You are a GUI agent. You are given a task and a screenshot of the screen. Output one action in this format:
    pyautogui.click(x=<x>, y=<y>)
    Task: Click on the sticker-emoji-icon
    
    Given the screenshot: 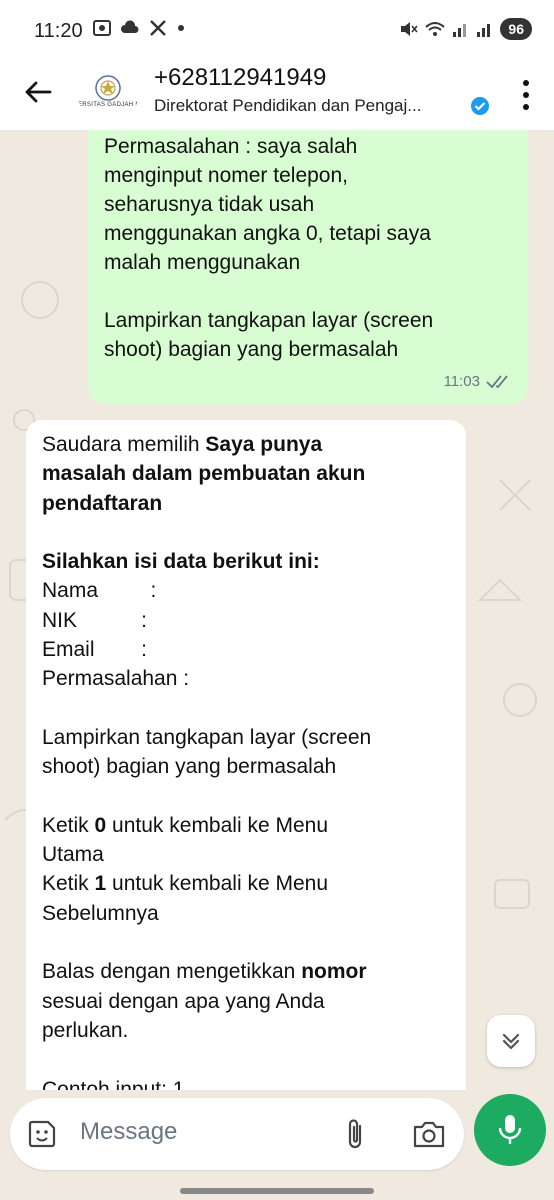 What is the action you would take?
    pyautogui.click(x=42, y=1134)
    